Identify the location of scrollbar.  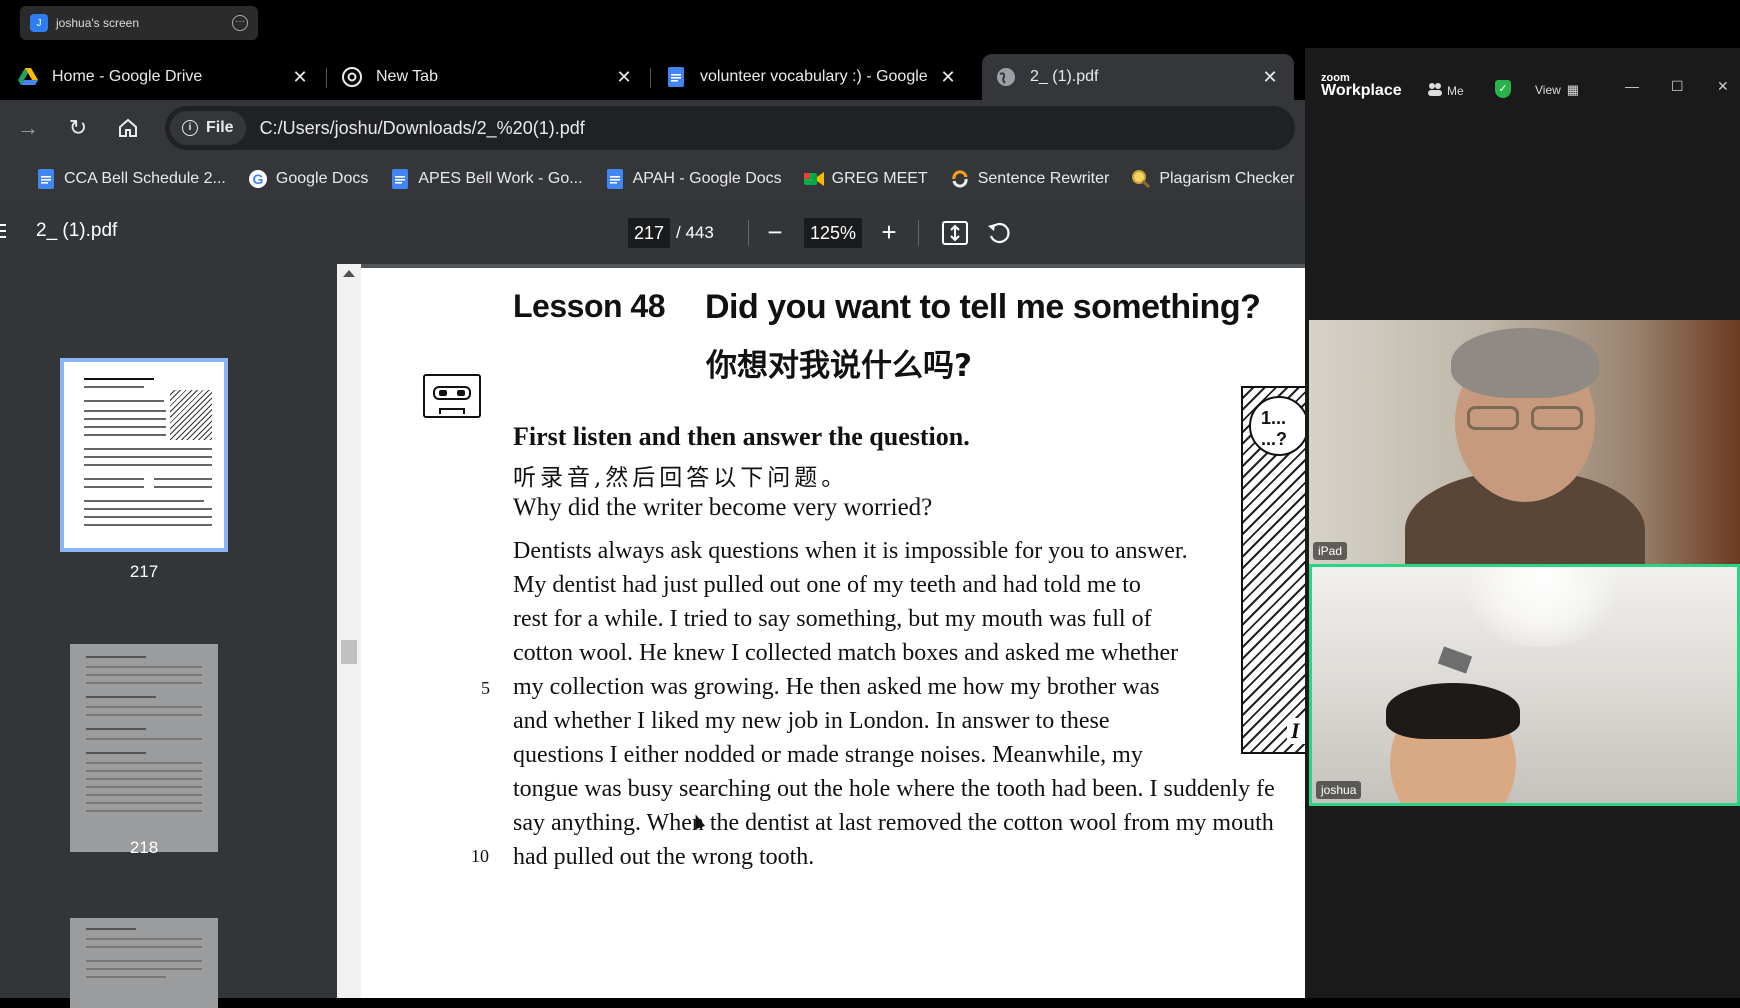
(349, 631).